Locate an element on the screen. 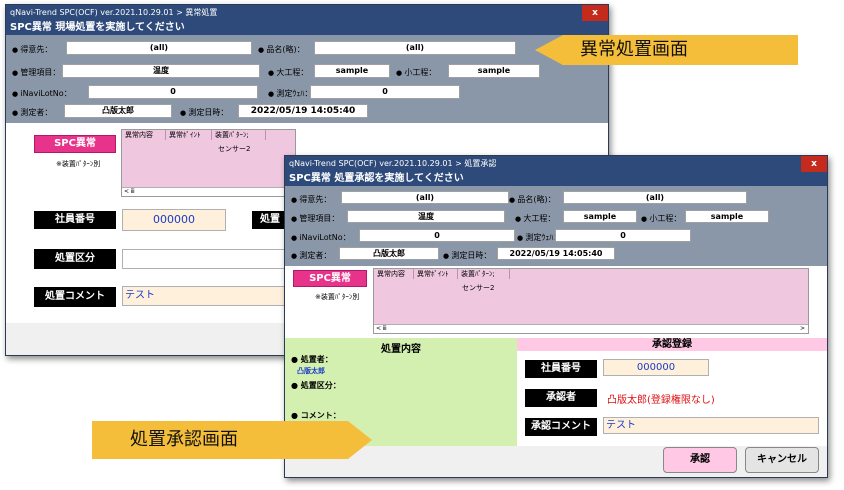 This screenshot has width=844, height=490. anomaly-grid: 異常内容 異常ﾎﾟｲﾝﾄ 装置ﾊﾟﾀｰﾝ; センサー2 < ⅲ > is located at coordinates (591, 301).